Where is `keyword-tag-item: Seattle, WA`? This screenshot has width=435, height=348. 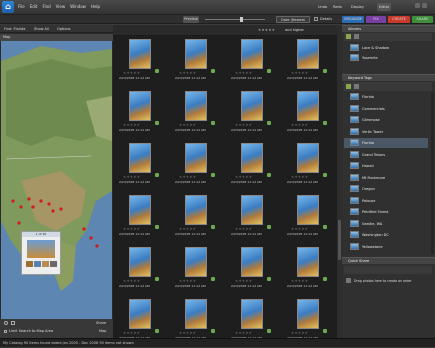
keyword-tag-item: Seattle, WA is located at coordinates (386, 224).